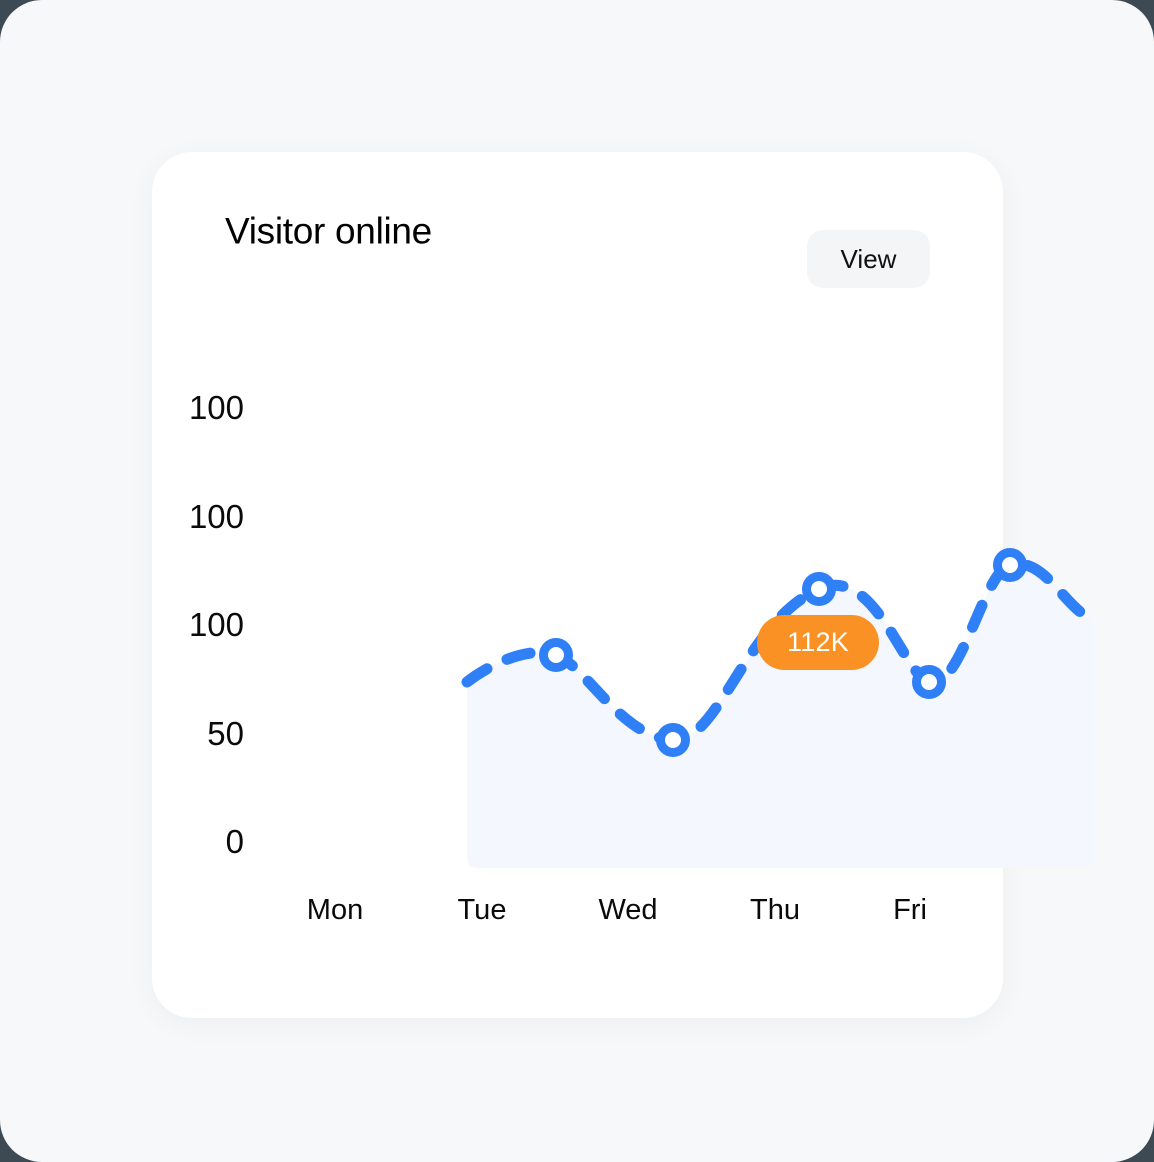 Image resolution: width=1154 pixels, height=1162 pixels. Describe the element at coordinates (225, 733) in the screenshot. I see `y-axis-tick-label: 50` at that location.